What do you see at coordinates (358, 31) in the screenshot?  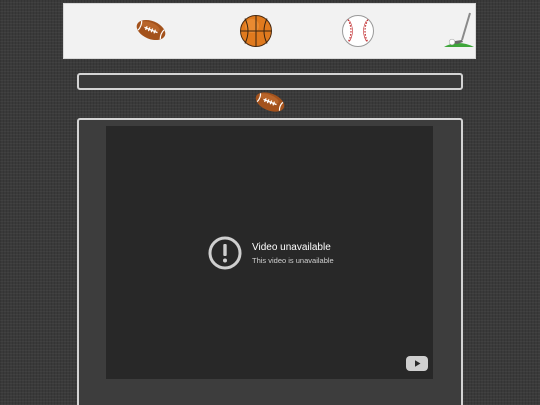 I see `baseball-icon` at bounding box center [358, 31].